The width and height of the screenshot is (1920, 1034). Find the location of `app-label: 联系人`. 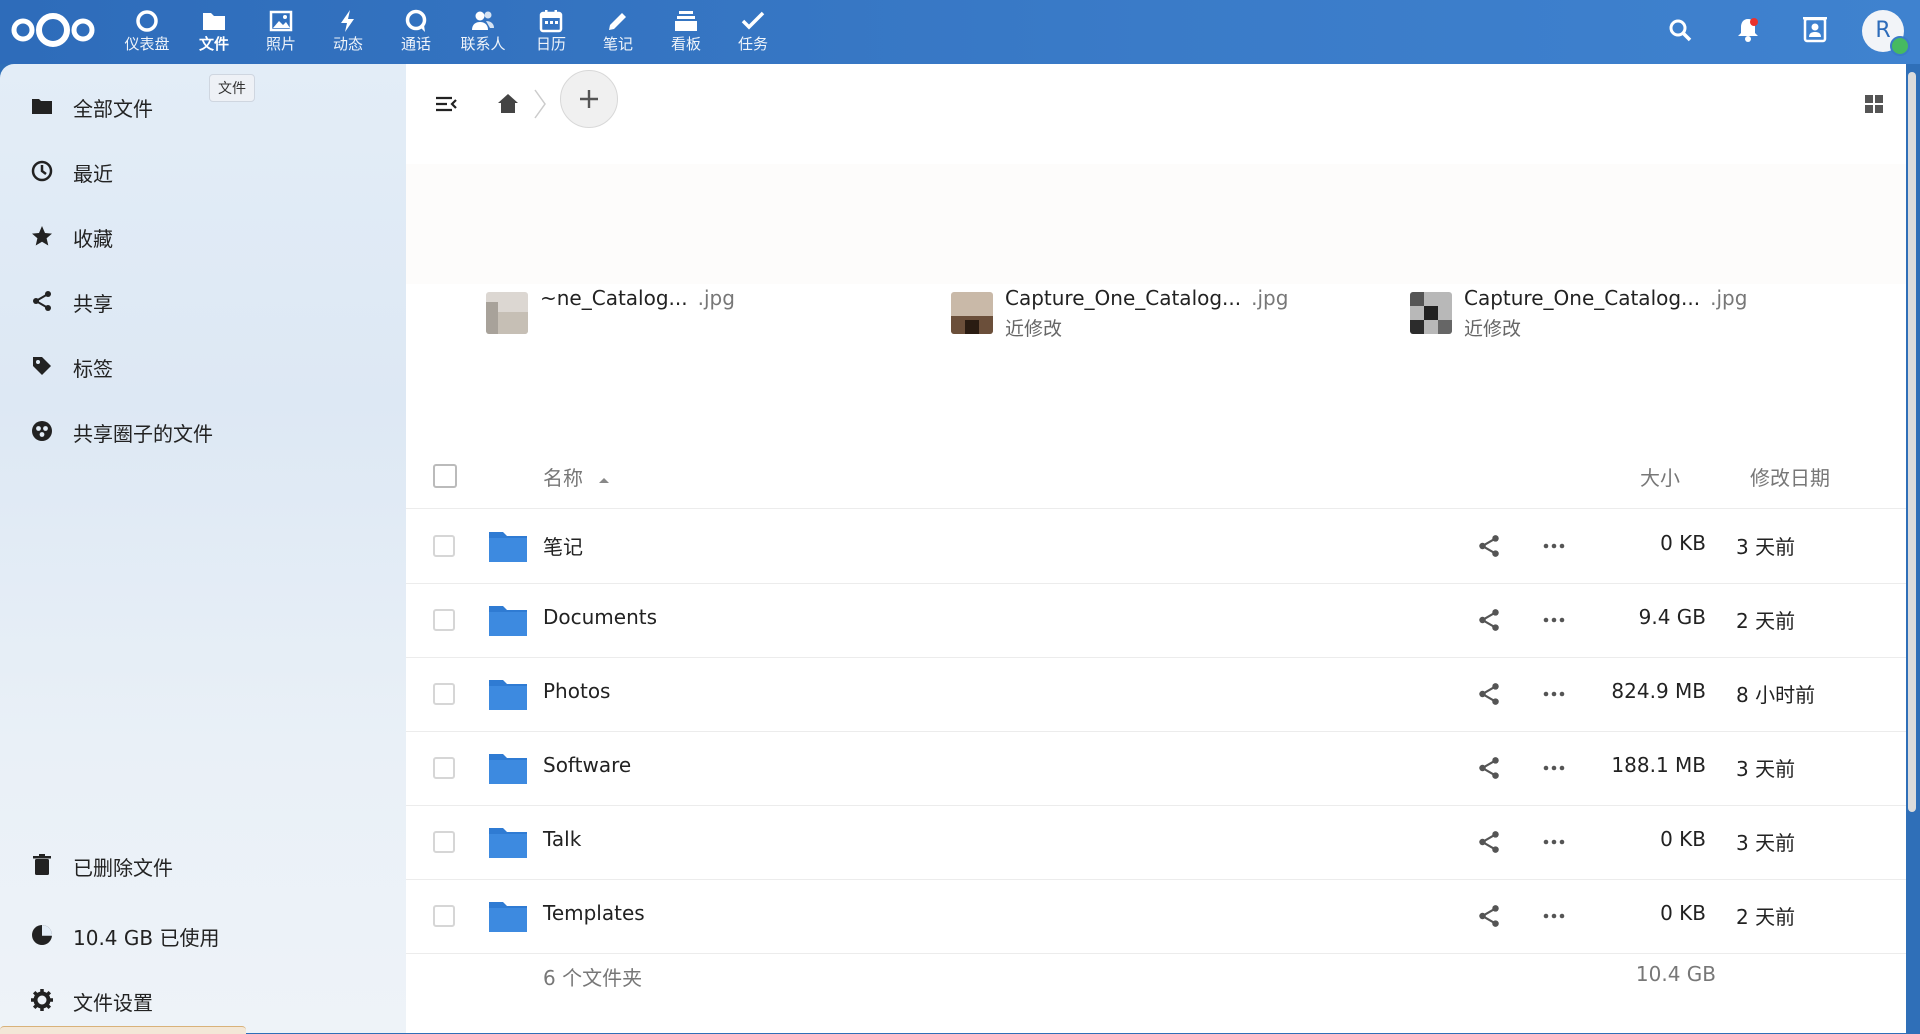

app-label: 联系人 is located at coordinates (483, 44).